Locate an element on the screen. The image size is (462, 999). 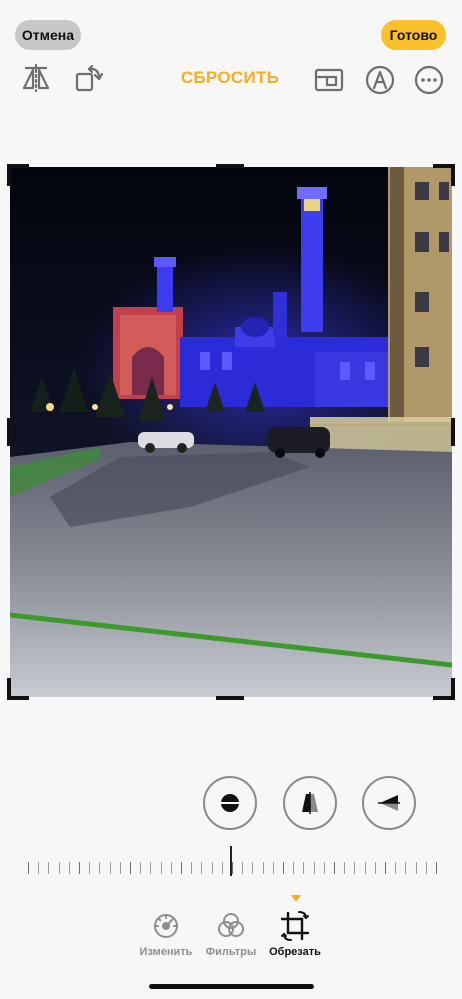
reset-button: СБРОСИТЬ is located at coordinates (230, 78).